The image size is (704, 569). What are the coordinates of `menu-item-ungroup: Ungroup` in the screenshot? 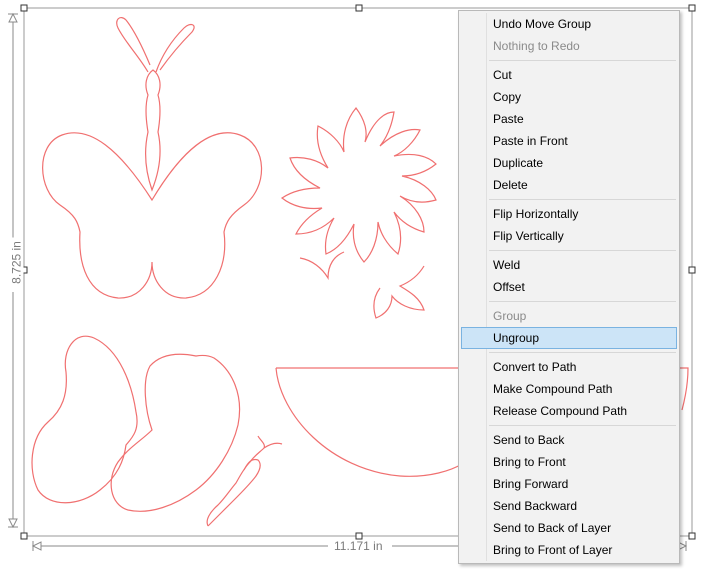 It's located at (569, 338).